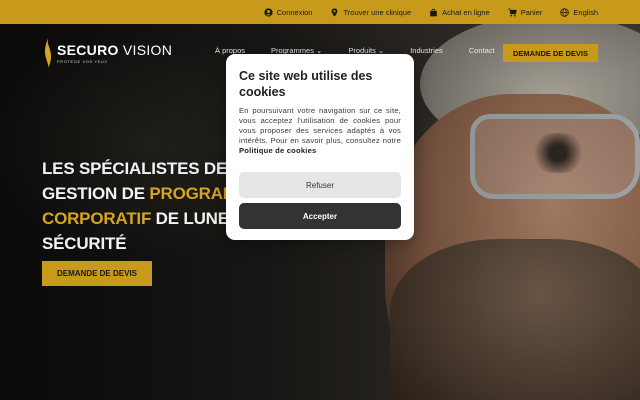  Describe the element at coordinates (531, 12) in the screenshot. I see `cart-label: Panier` at that location.